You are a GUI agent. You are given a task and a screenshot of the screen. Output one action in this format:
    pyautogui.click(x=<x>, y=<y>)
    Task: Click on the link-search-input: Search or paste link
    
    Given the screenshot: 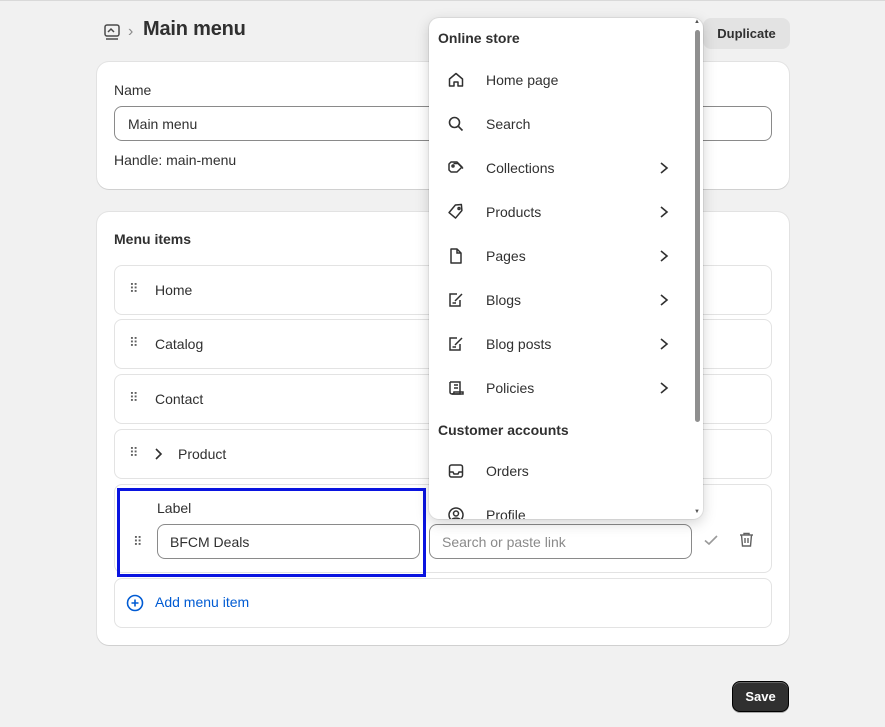 What is the action you would take?
    pyautogui.click(x=560, y=541)
    